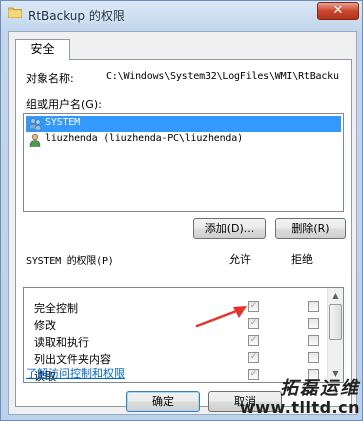 The width and height of the screenshot is (363, 421). I want to click on user-name: liuzhenda (liuzhenda-PC\liuzhenda), so click(144, 138).